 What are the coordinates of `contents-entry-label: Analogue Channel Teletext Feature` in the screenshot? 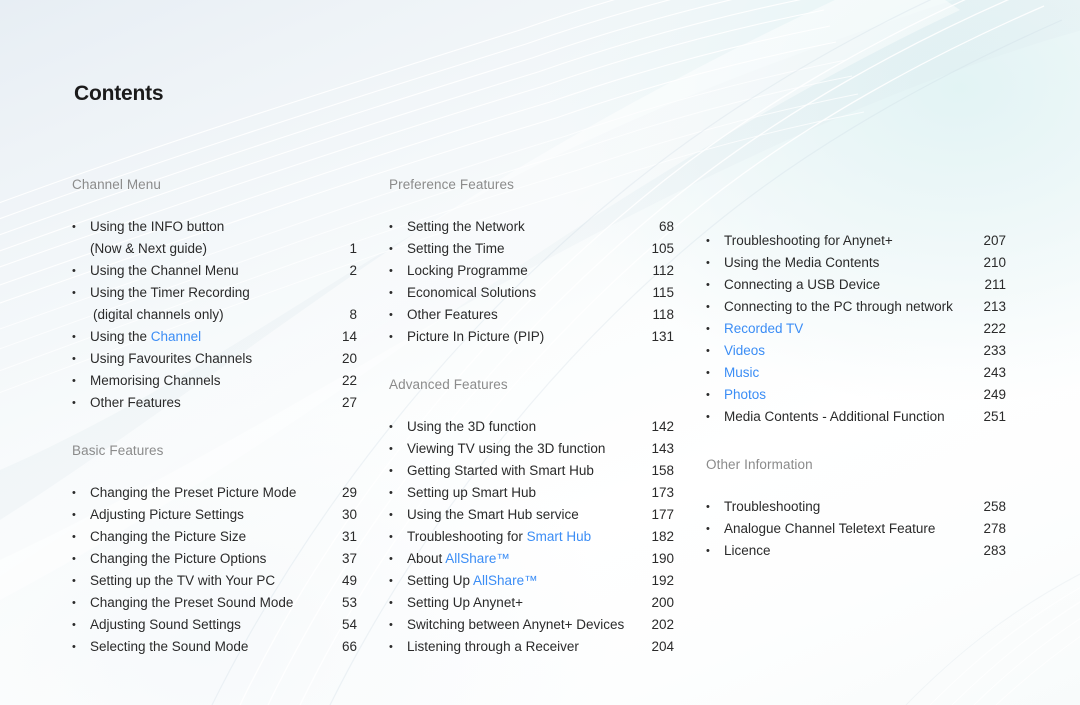 It's located at (830, 528).